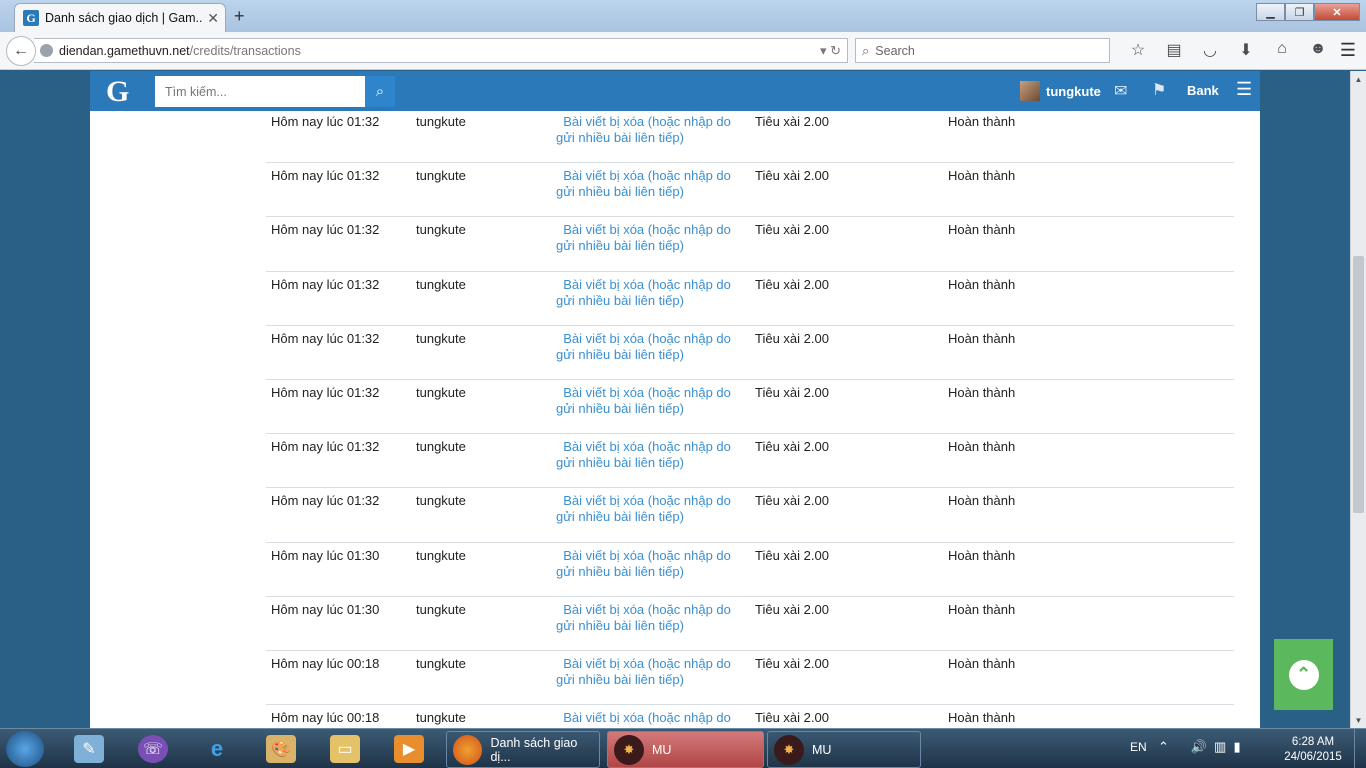 Image resolution: width=1366 pixels, height=768 pixels. Describe the element at coordinates (1210, 50) in the screenshot. I see `pocket-icon: ◡` at that location.